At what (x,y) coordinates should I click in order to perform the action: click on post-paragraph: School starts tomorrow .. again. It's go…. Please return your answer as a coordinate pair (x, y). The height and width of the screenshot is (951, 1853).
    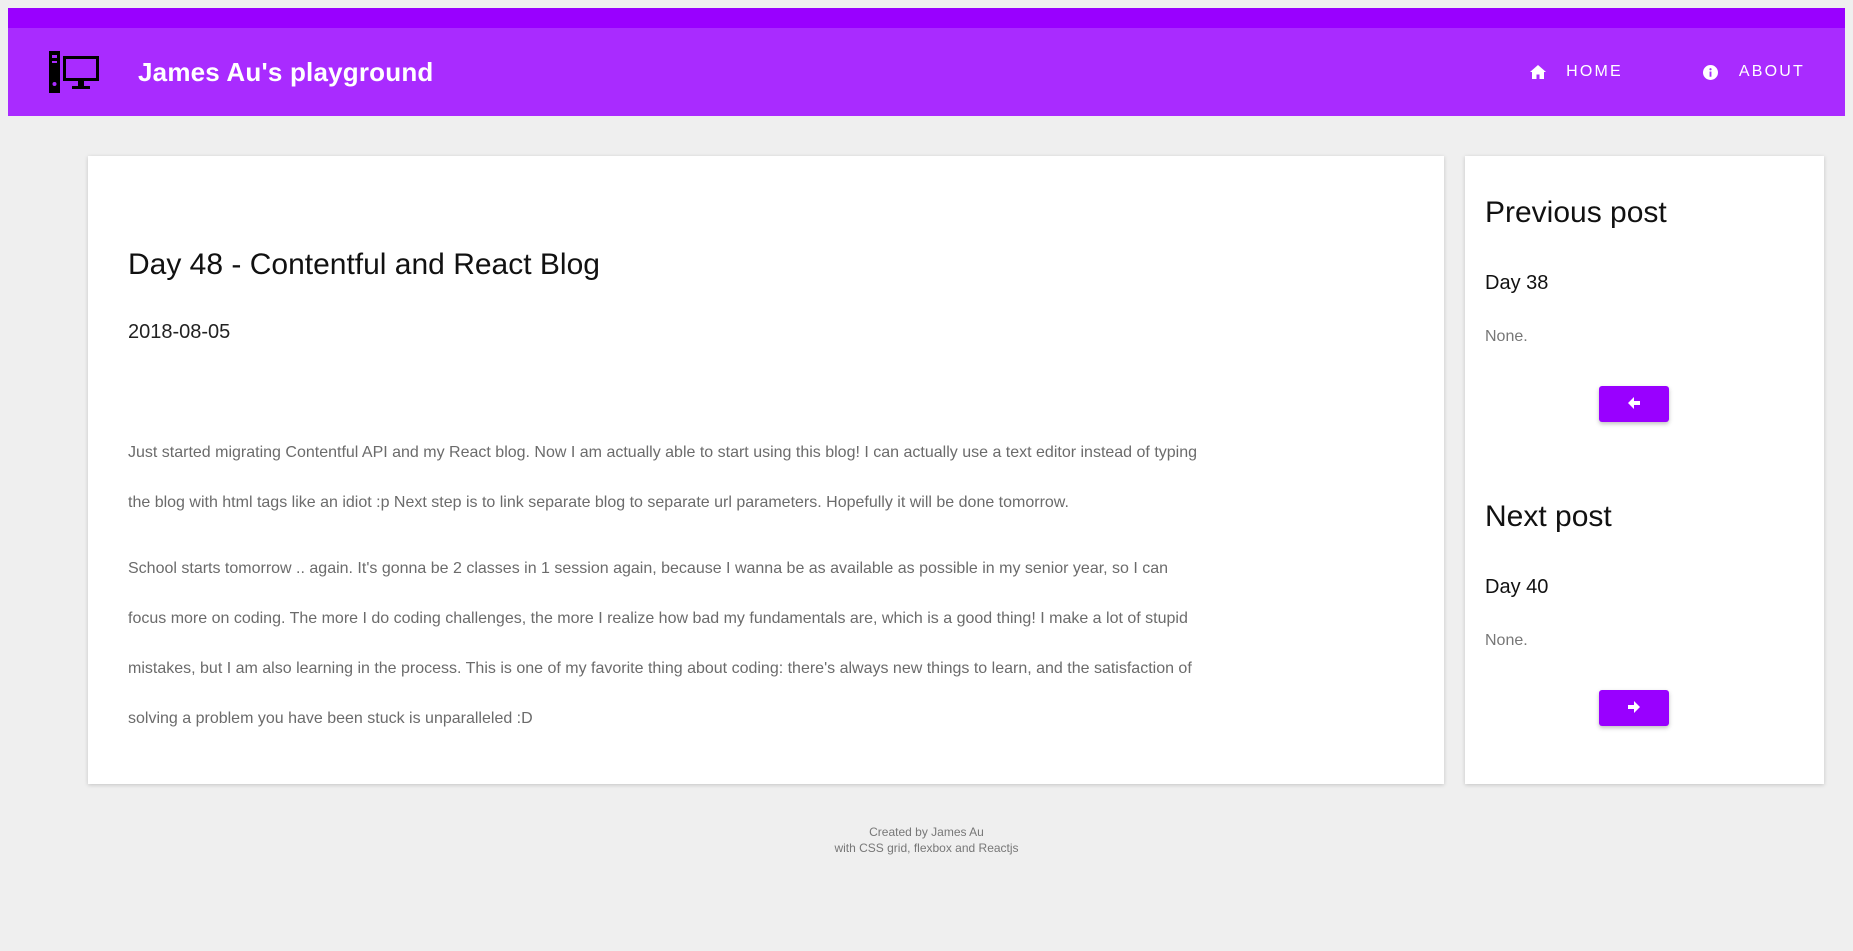
    Looking at the image, I should click on (660, 643).